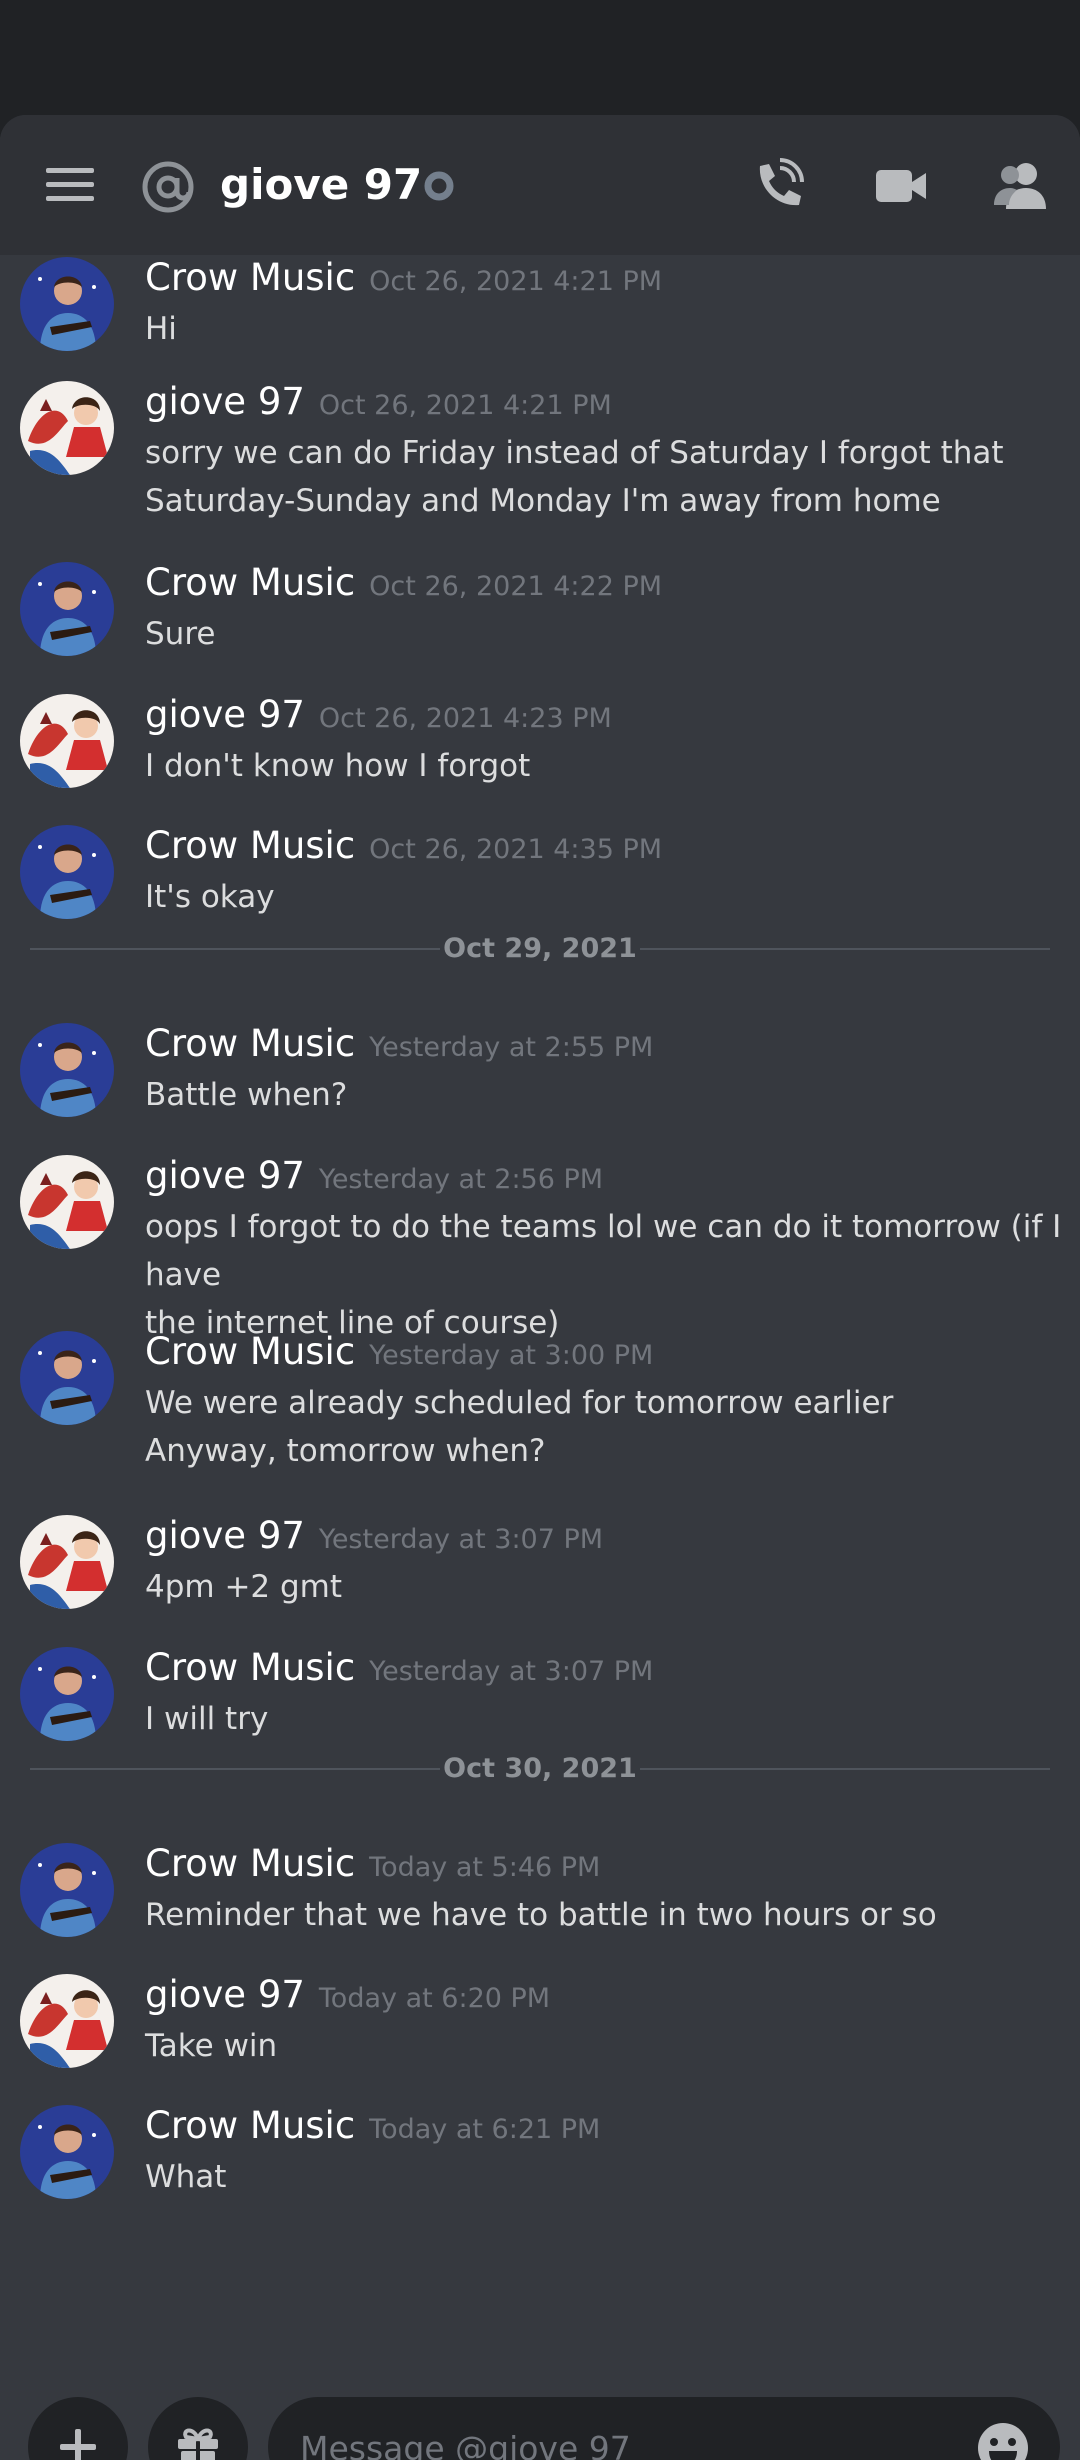 This screenshot has height=2460, width=1080. I want to click on message-text: Battle when?, so click(605, 1095).